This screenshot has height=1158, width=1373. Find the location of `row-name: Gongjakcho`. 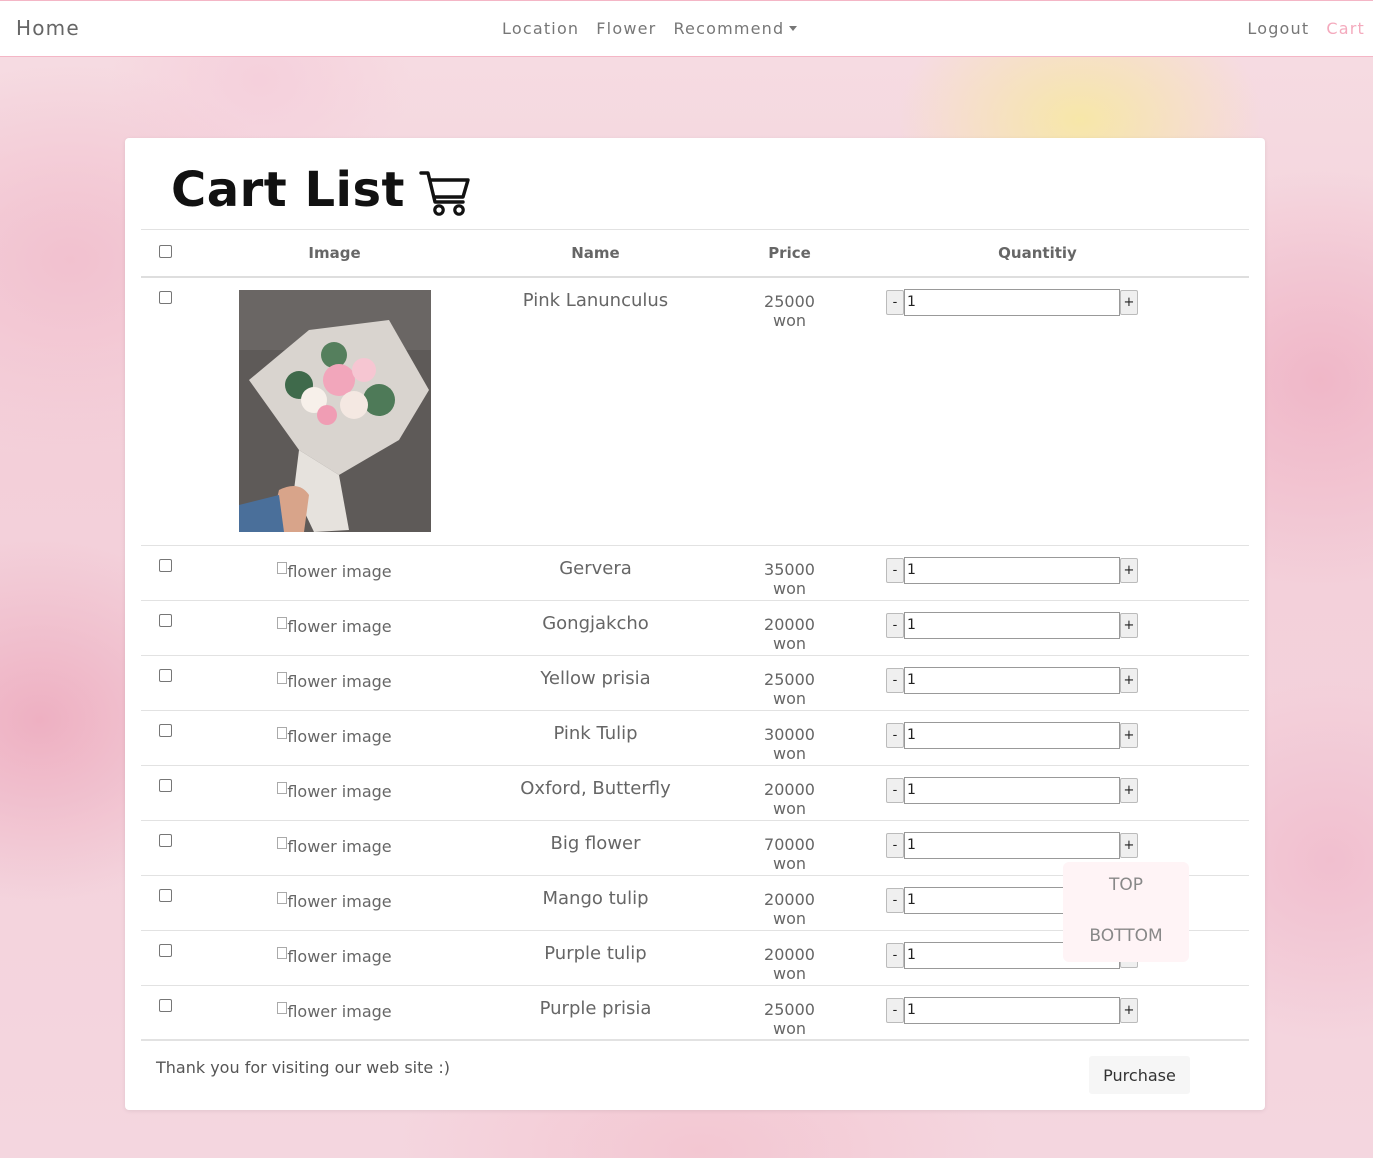

row-name: Gongjakcho is located at coordinates (595, 628).